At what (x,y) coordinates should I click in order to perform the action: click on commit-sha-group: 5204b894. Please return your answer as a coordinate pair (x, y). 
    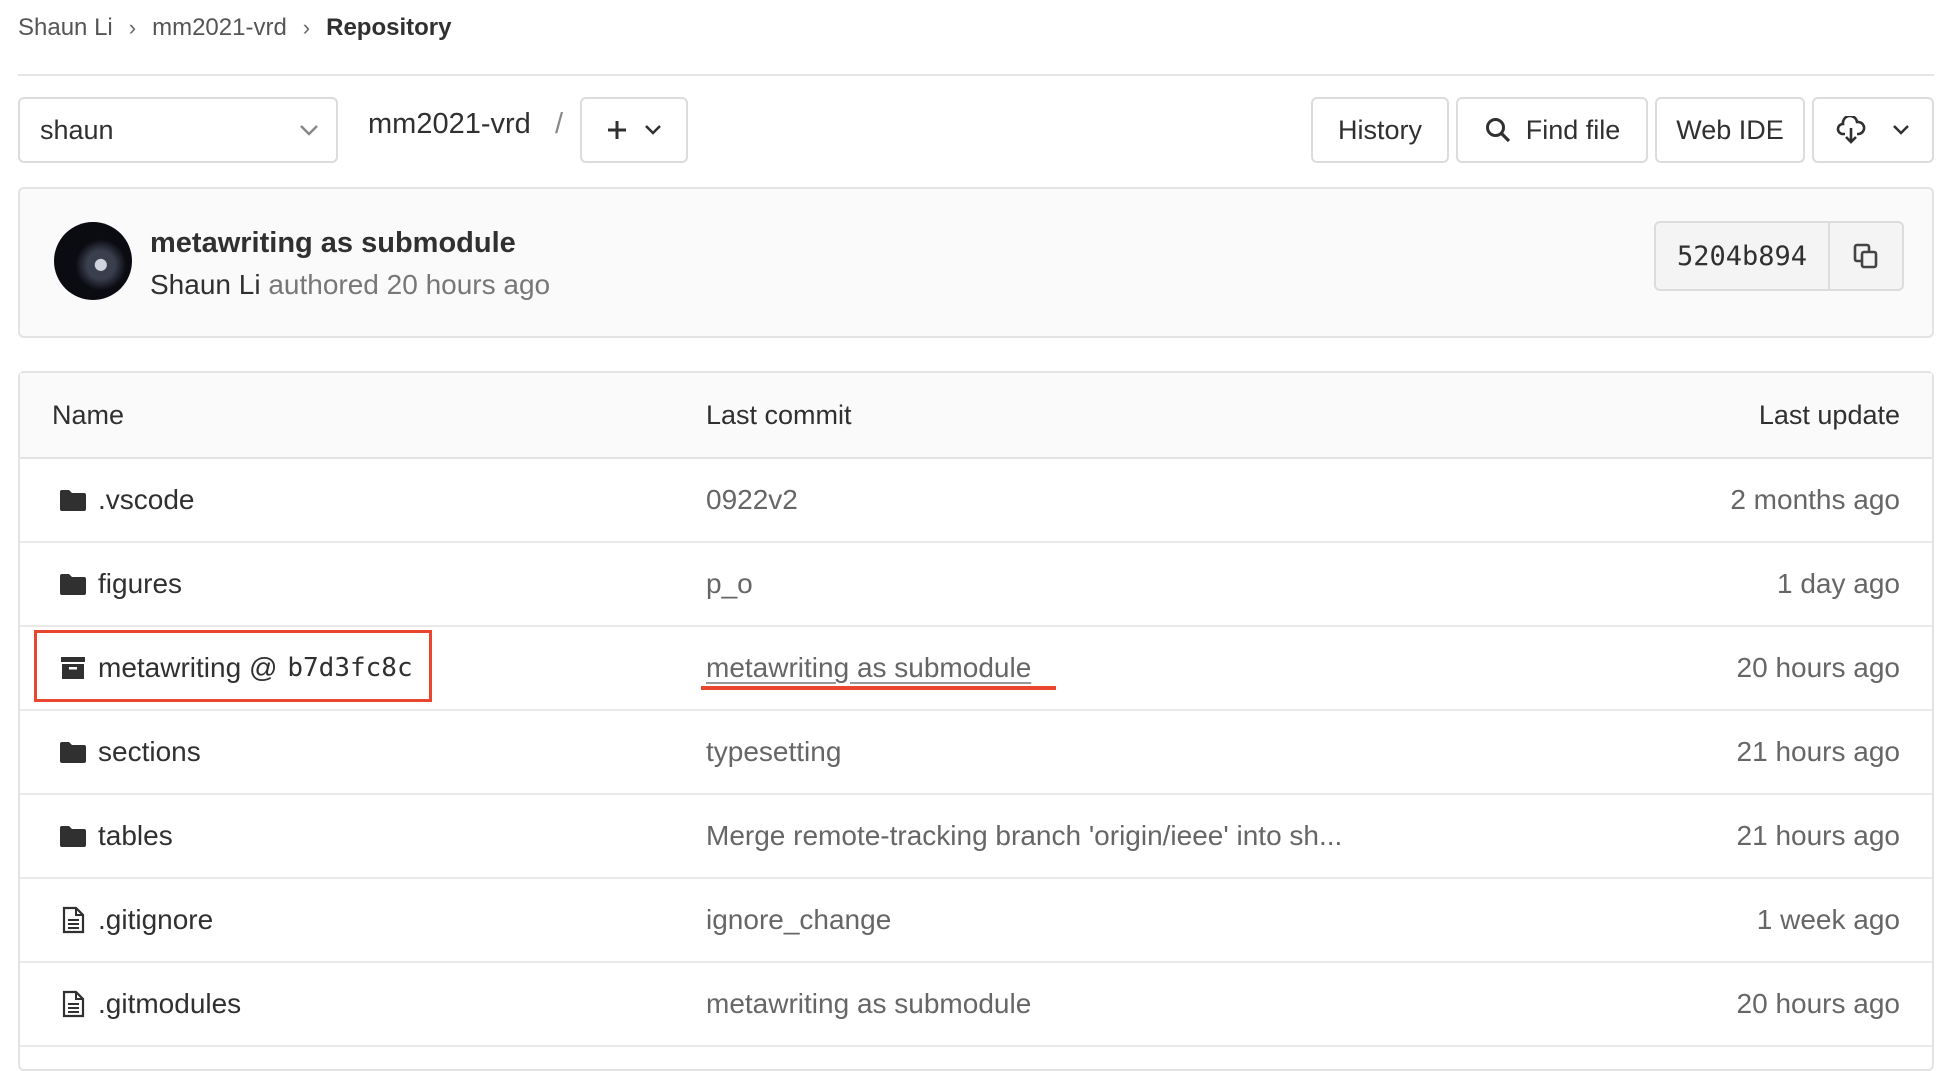
    Looking at the image, I should click on (1779, 256).